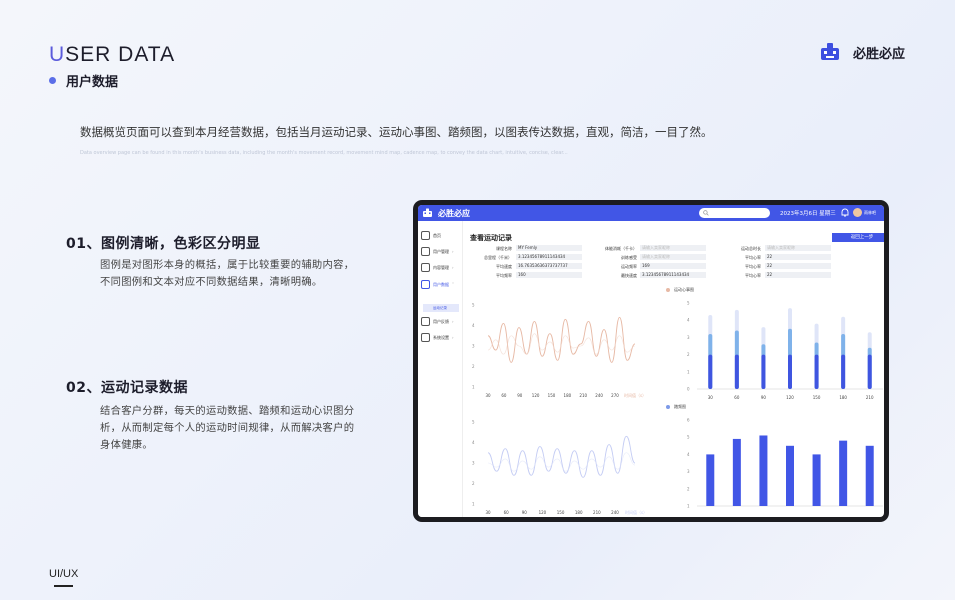  I want to click on sidebar-item-label: 用户反馈, so click(441, 321).